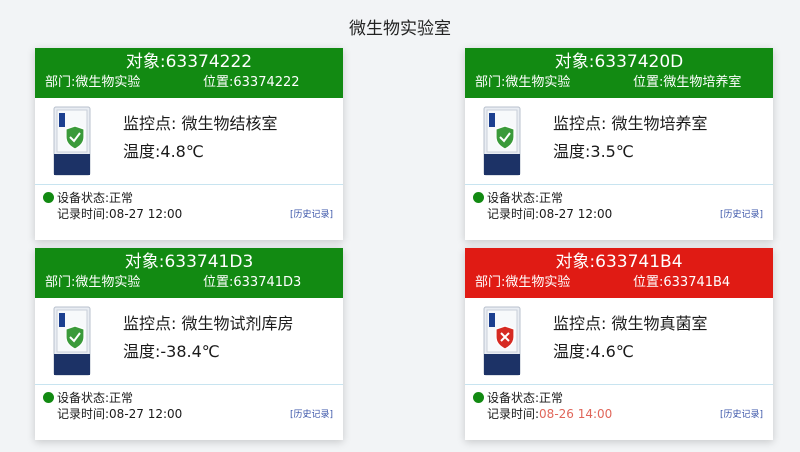 The height and width of the screenshot is (452, 800). What do you see at coordinates (593, 351) in the screenshot?
I see `temperature-reading: 温度:4.6℃` at bounding box center [593, 351].